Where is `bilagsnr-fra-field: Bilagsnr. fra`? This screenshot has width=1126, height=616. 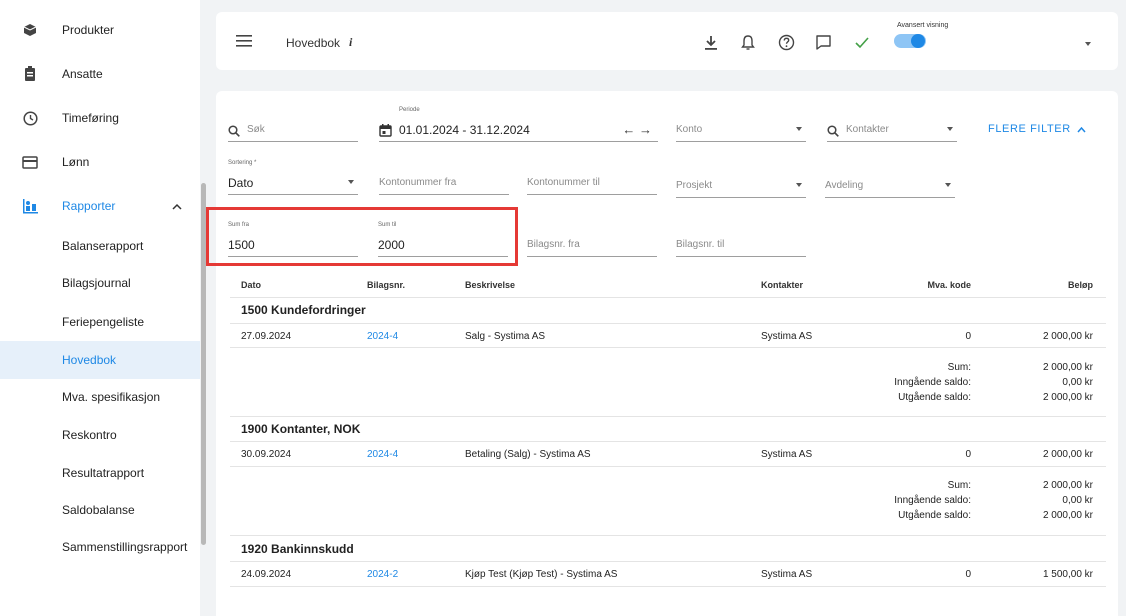
bilagsnr-fra-field: Bilagsnr. fra is located at coordinates (592, 245).